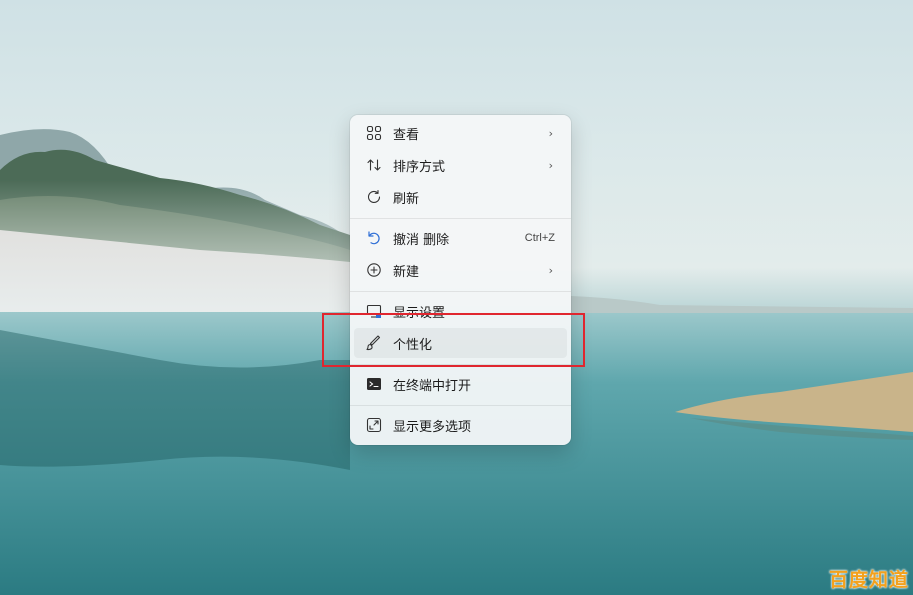  I want to click on terminal-icon, so click(374, 384).